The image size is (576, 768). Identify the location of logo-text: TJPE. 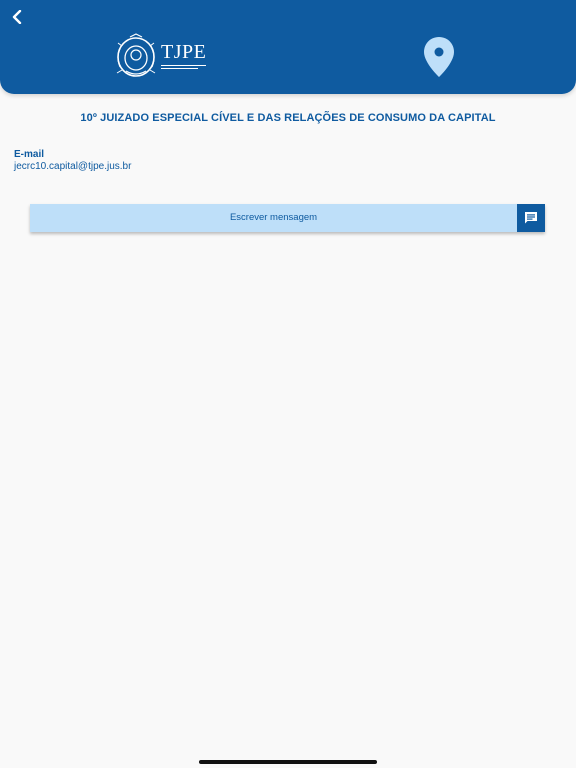
(184, 53).